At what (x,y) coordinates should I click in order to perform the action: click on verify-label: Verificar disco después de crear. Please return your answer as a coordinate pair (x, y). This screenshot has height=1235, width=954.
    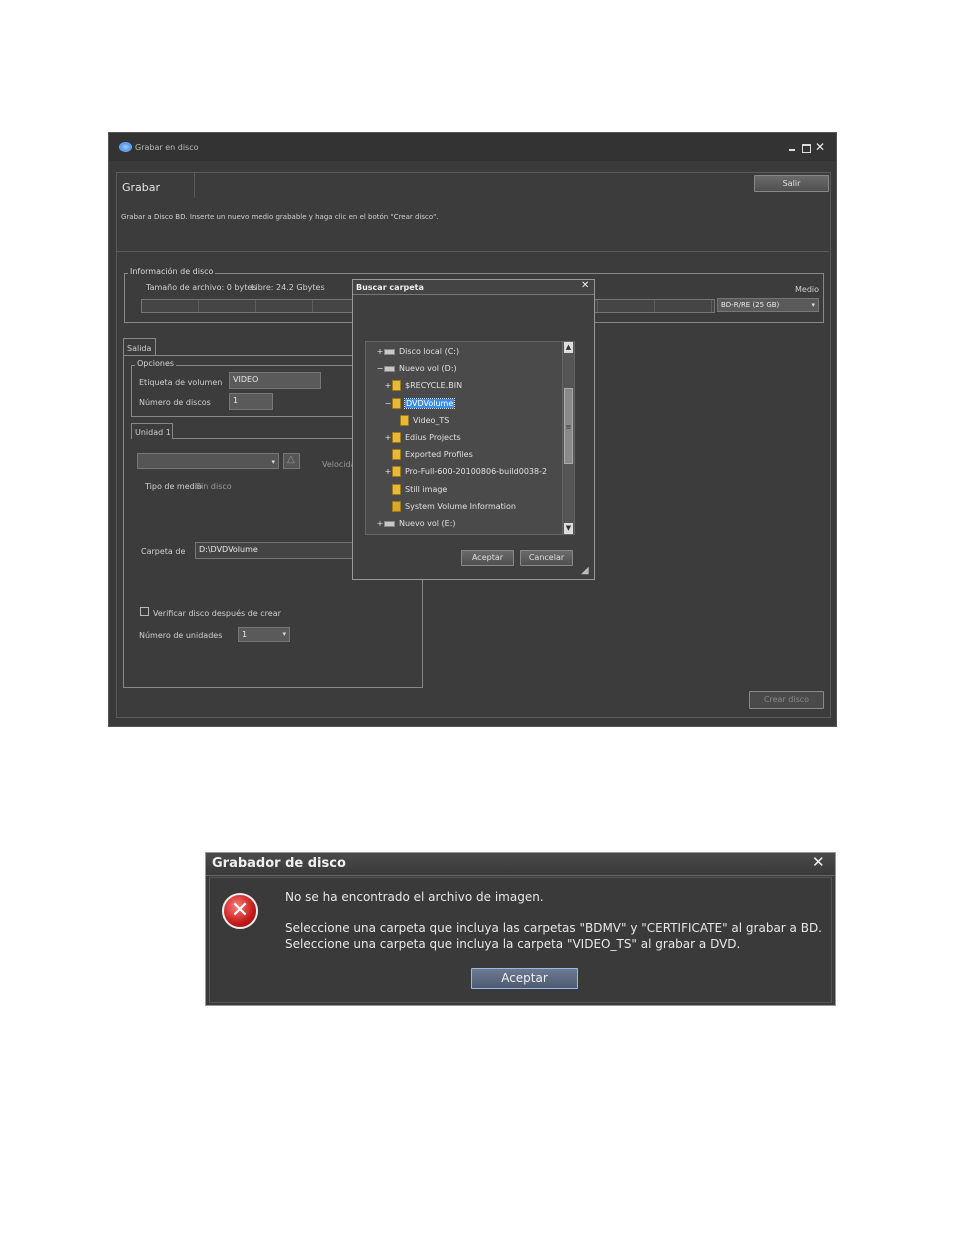
    Looking at the image, I should click on (217, 613).